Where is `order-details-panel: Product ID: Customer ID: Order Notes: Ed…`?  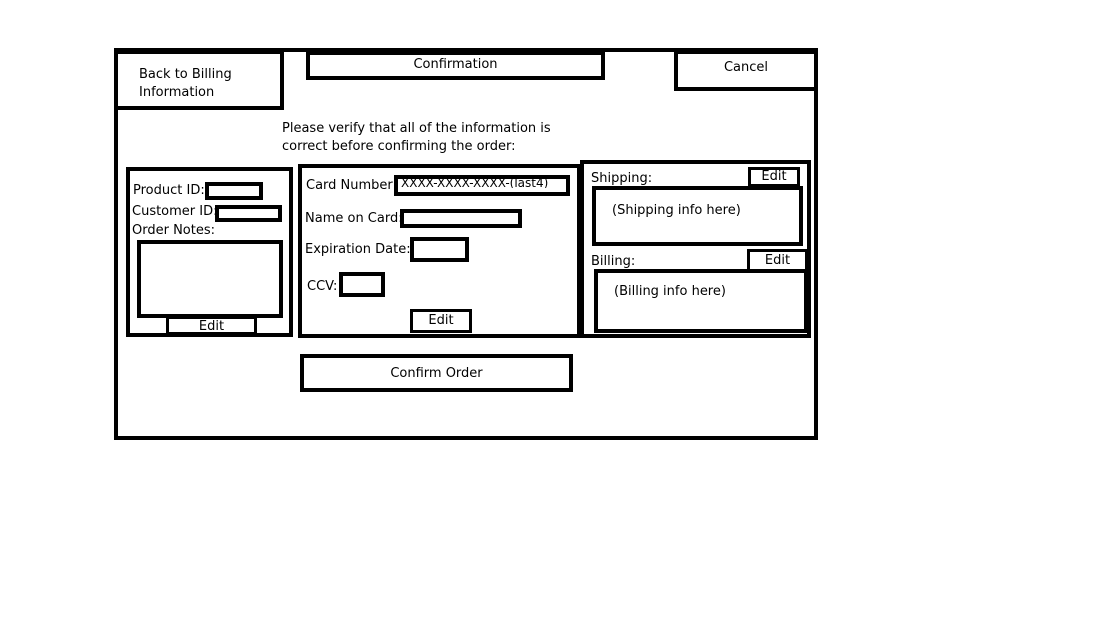
order-details-panel: Product ID: Customer ID: Order Notes: Ed… is located at coordinates (209, 252).